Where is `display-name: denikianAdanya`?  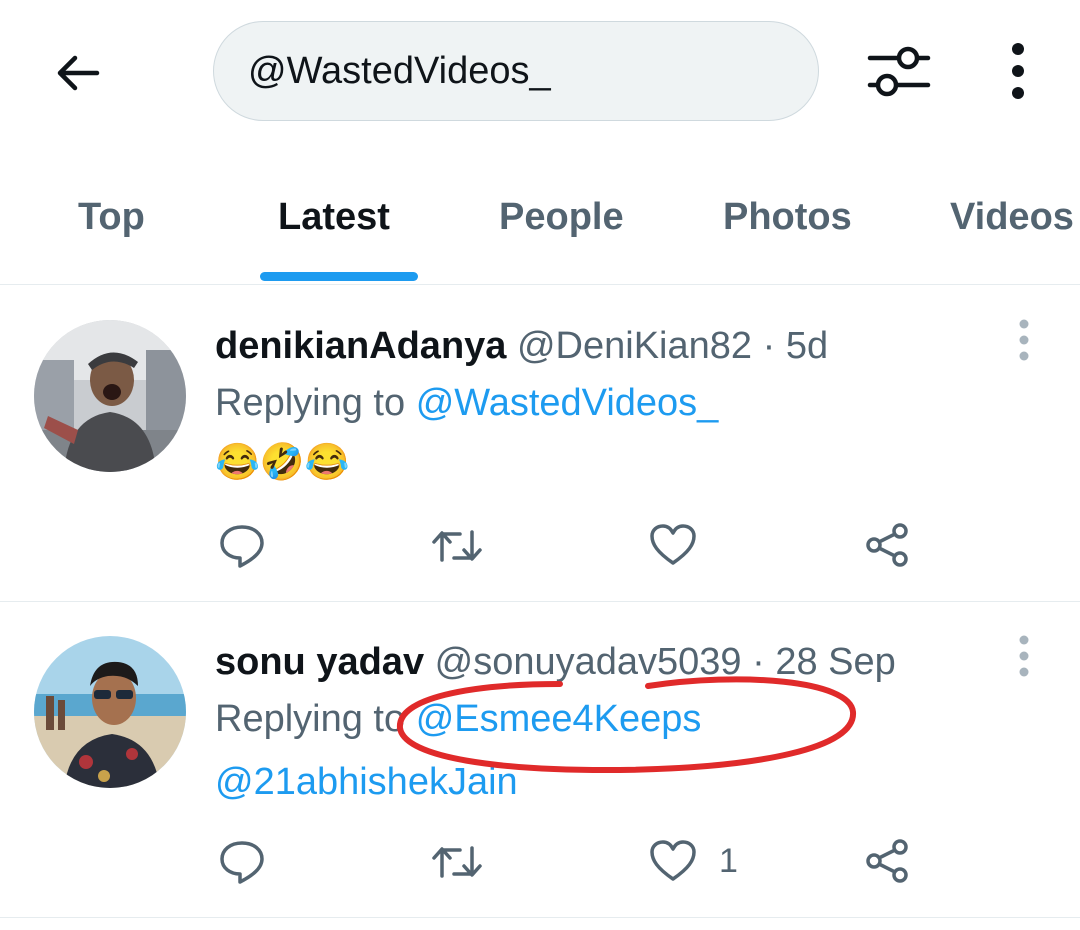
display-name: denikianAdanya is located at coordinates (360, 346).